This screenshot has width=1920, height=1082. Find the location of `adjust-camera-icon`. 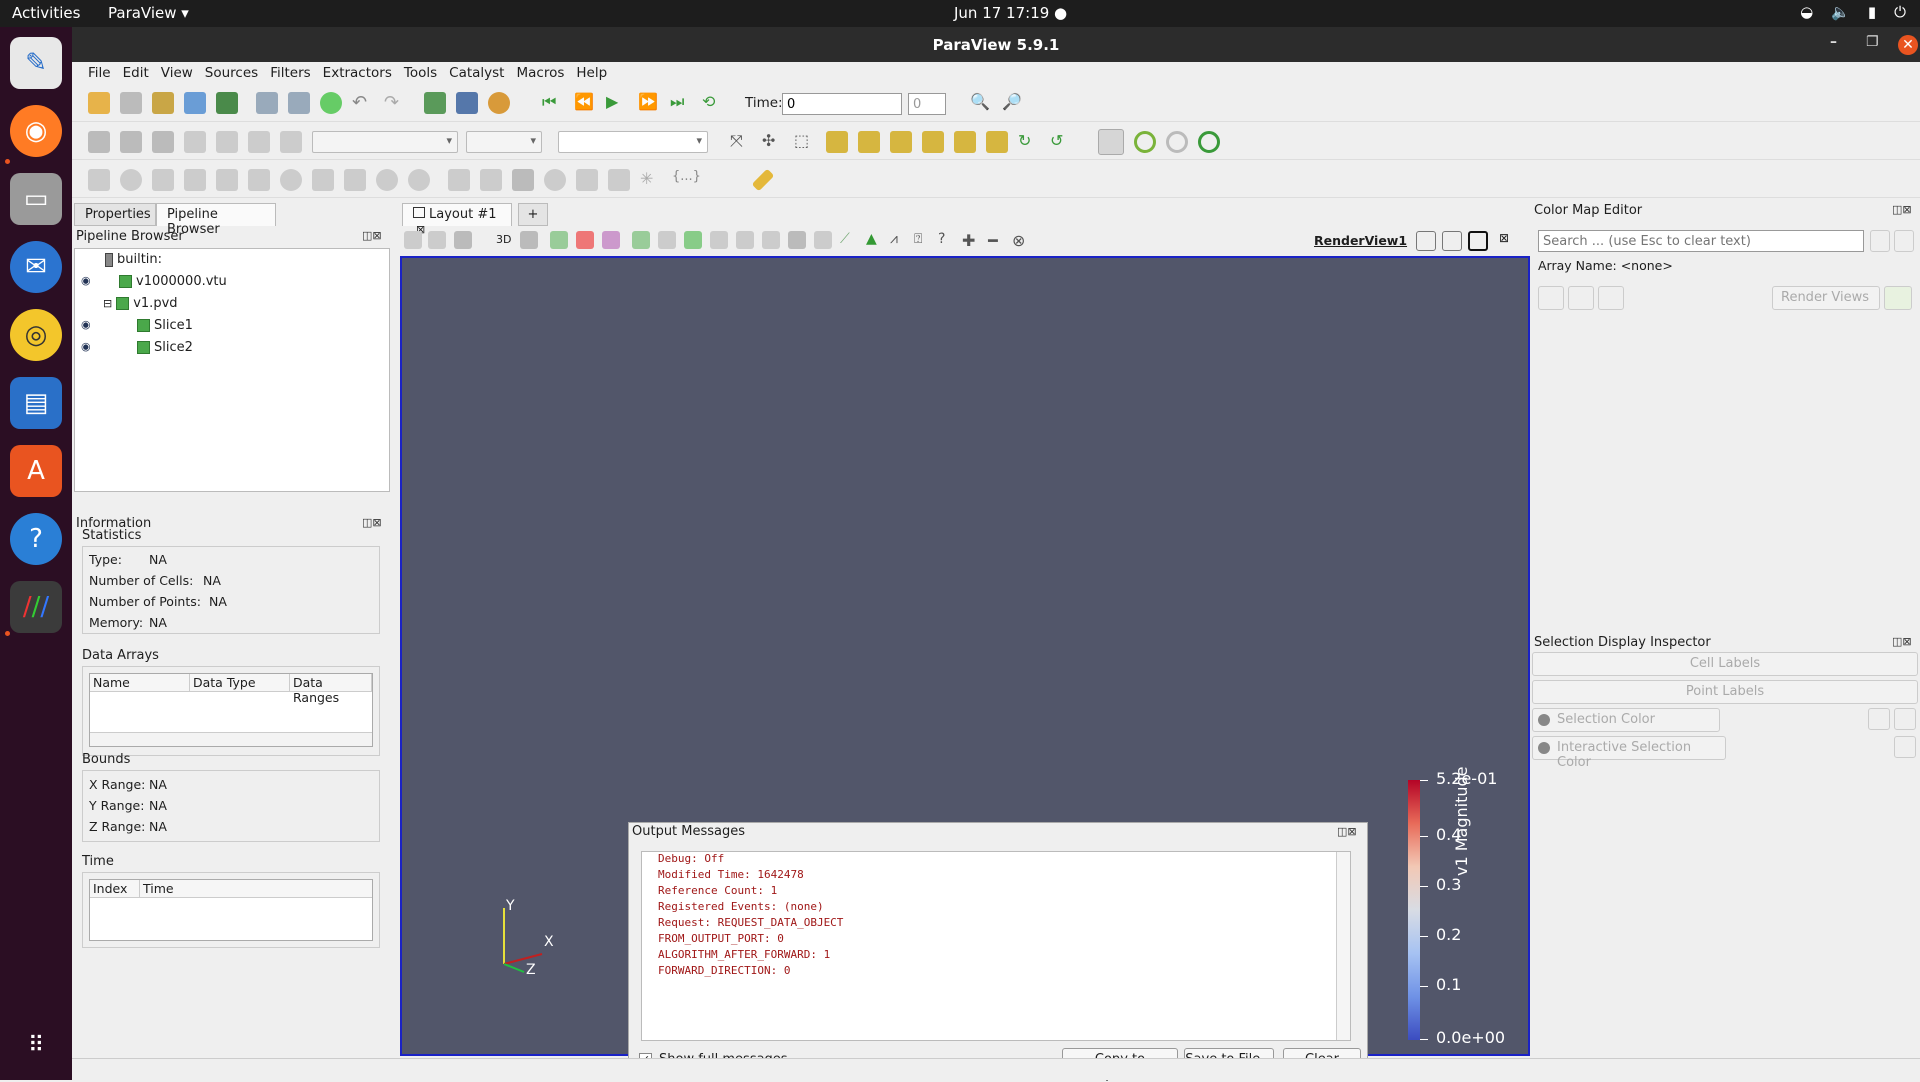

adjust-camera-icon is located at coordinates (437, 240).